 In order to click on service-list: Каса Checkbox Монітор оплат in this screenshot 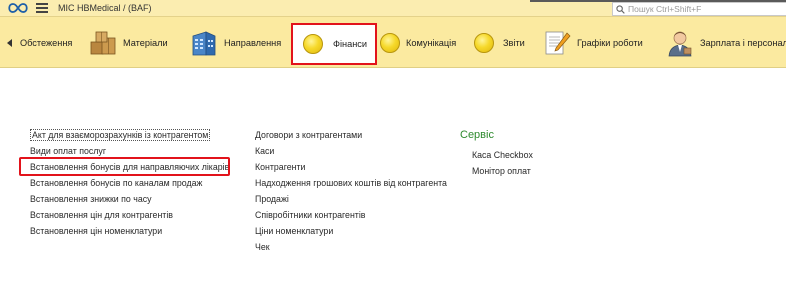, I will do `click(502, 163)`.